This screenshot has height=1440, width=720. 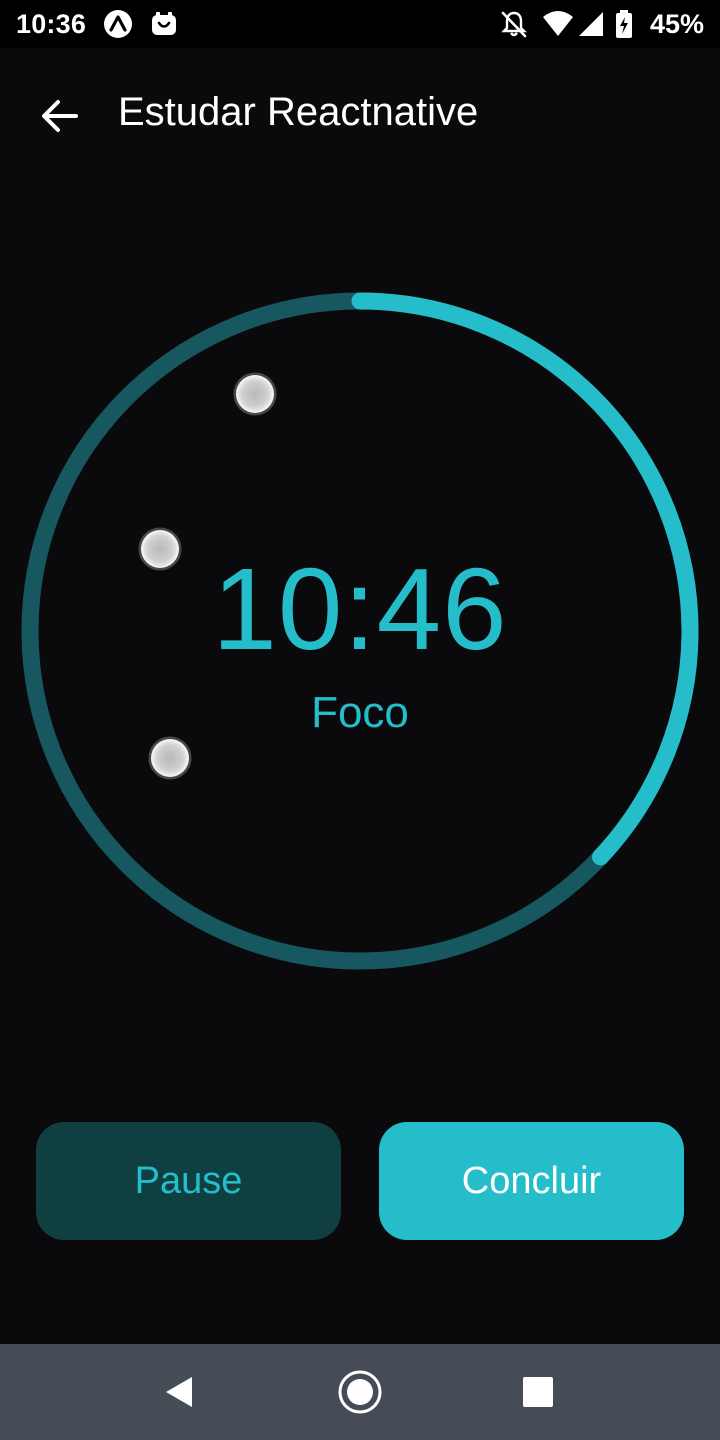 I want to click on nav-home-button, so click(x=360, y=1392).